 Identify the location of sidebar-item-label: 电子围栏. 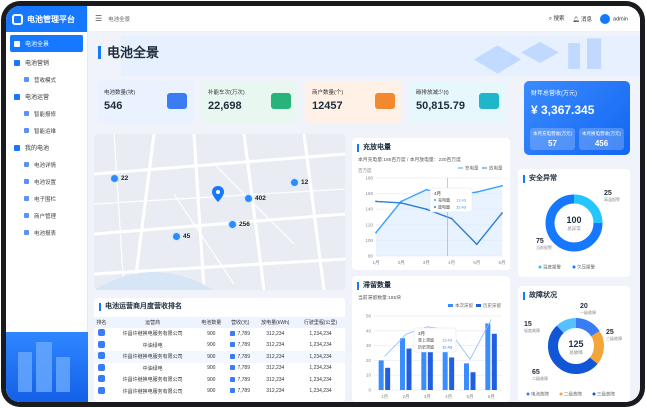
(45, 199).